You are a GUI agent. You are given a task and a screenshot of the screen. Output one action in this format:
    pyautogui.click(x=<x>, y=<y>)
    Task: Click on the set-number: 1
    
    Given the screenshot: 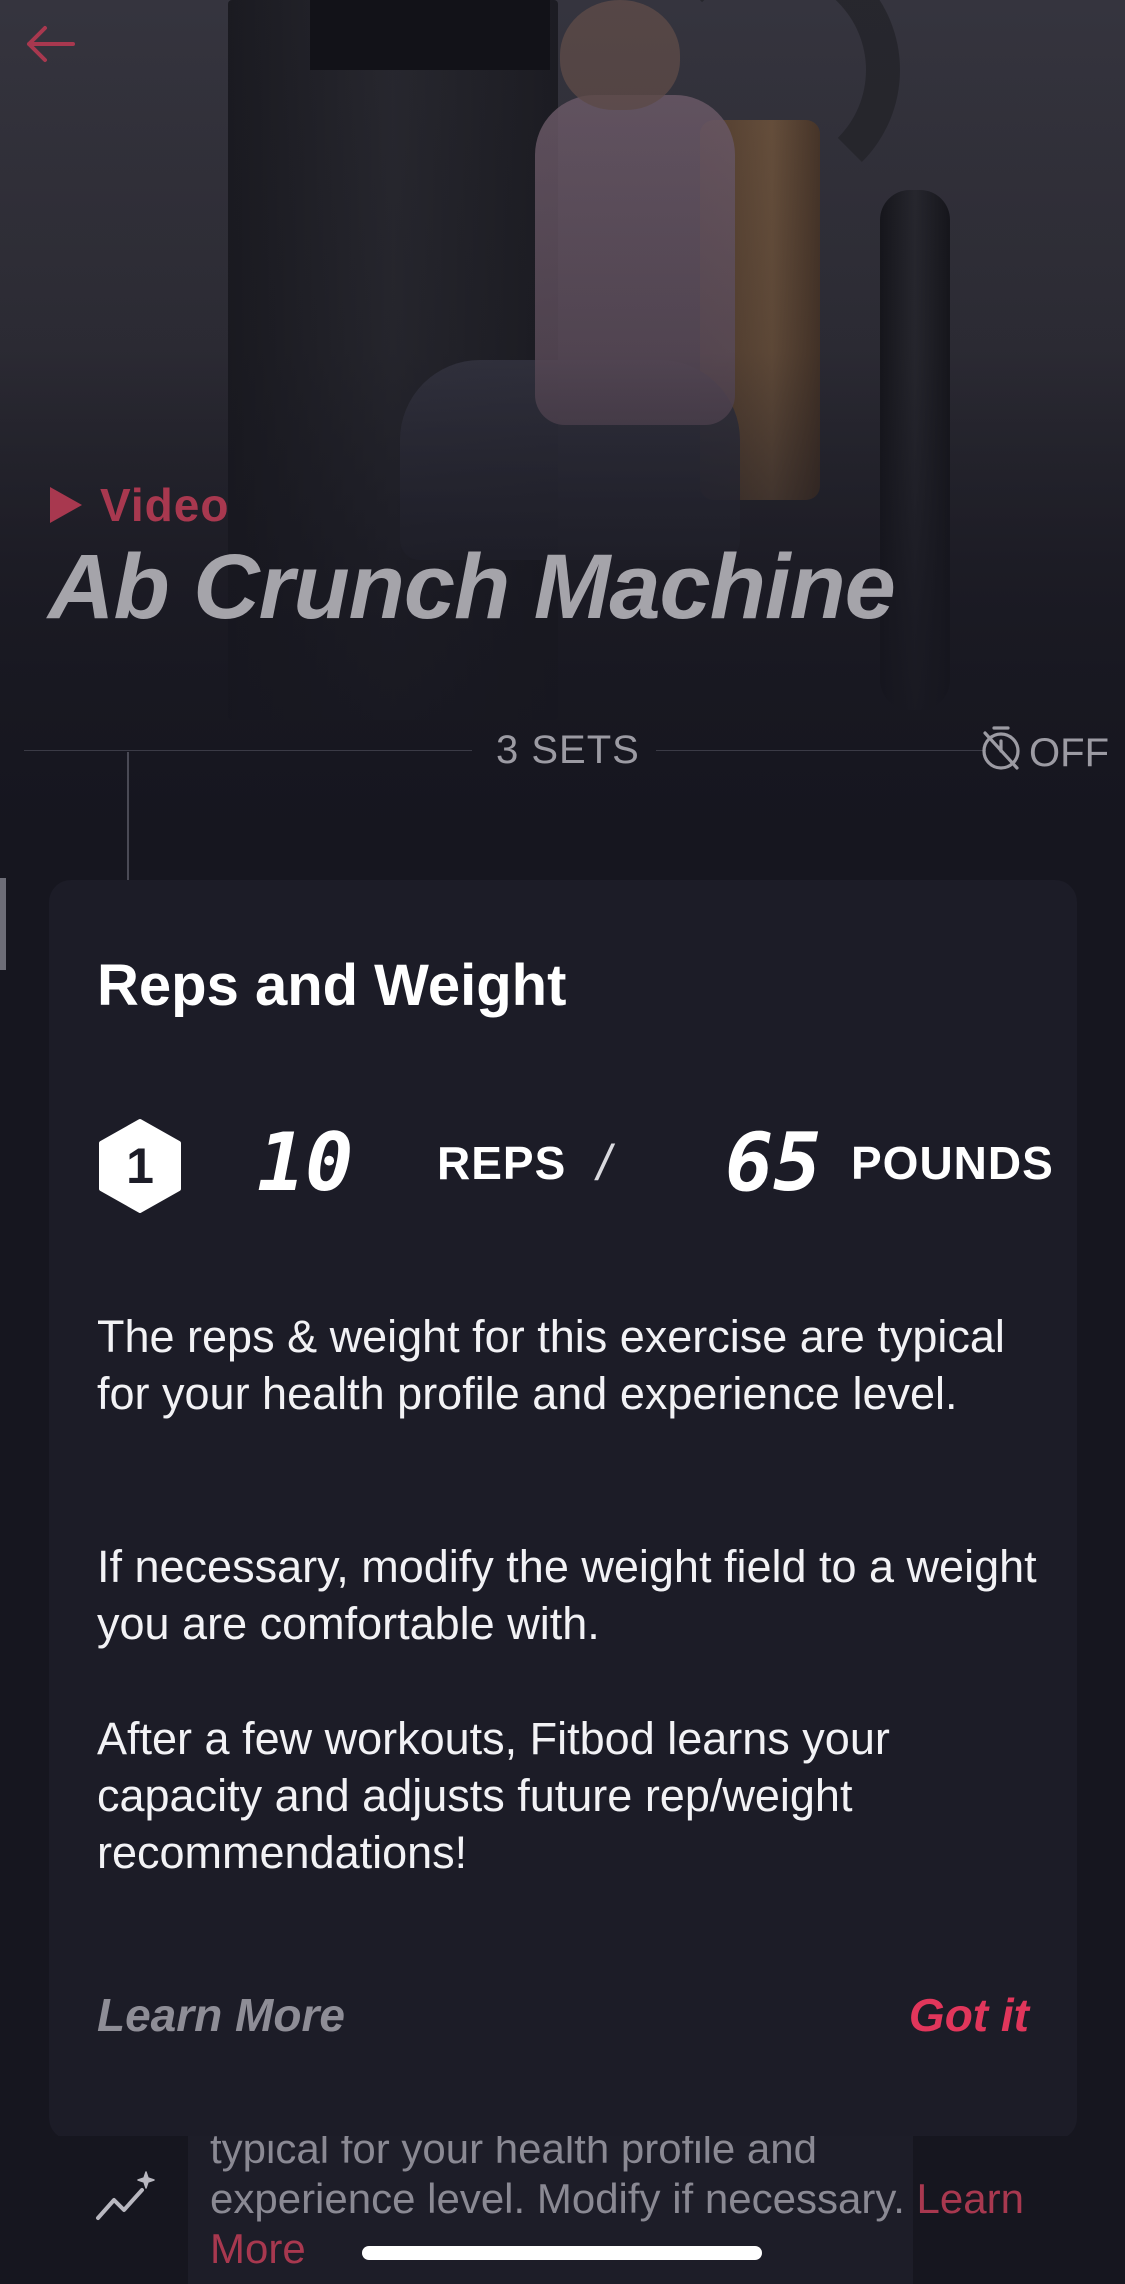 What is the action you would take?
    pyautogui.click(x=140, y=1166)
    